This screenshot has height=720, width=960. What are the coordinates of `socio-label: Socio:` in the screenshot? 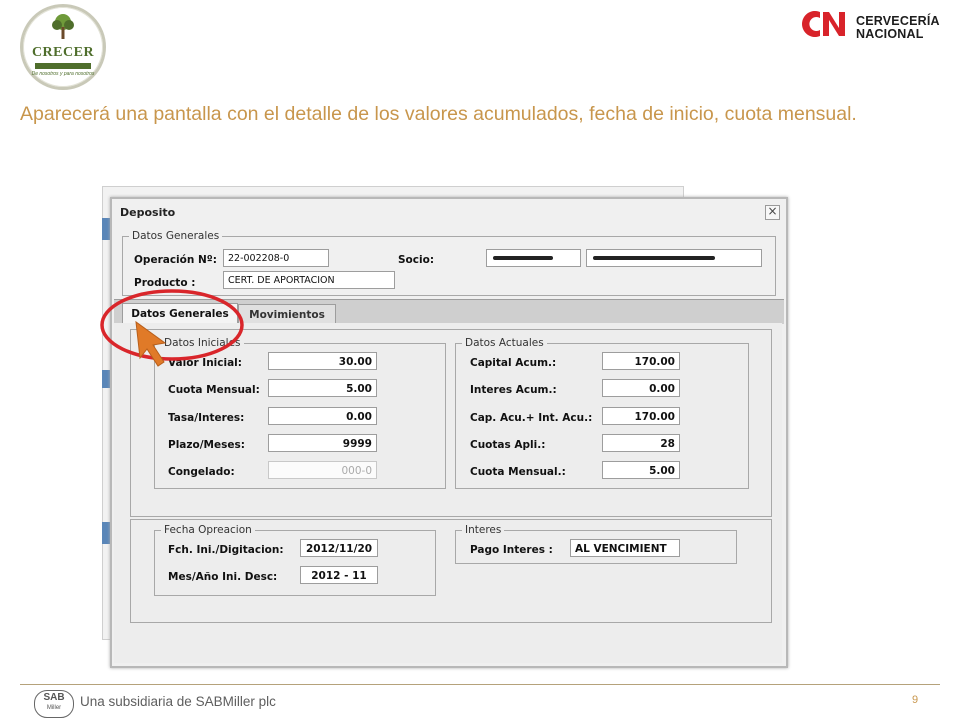 It's located at (416, 260).